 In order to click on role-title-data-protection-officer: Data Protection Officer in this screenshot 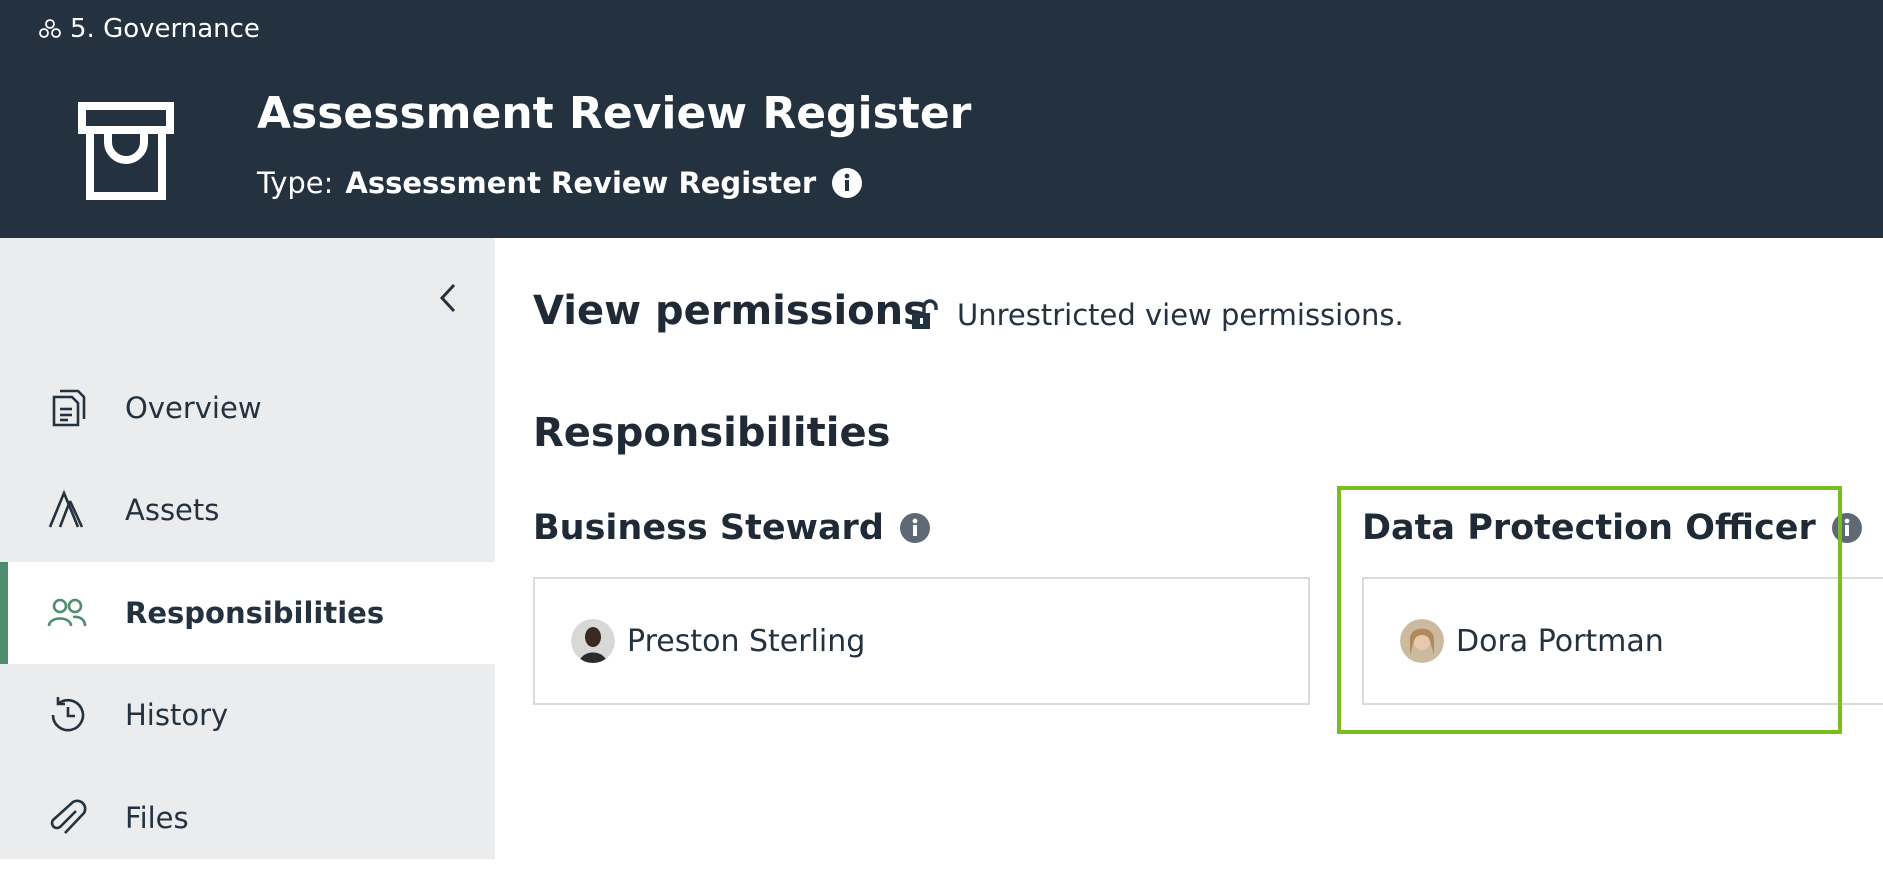, I will do `click(1612, 528)`.